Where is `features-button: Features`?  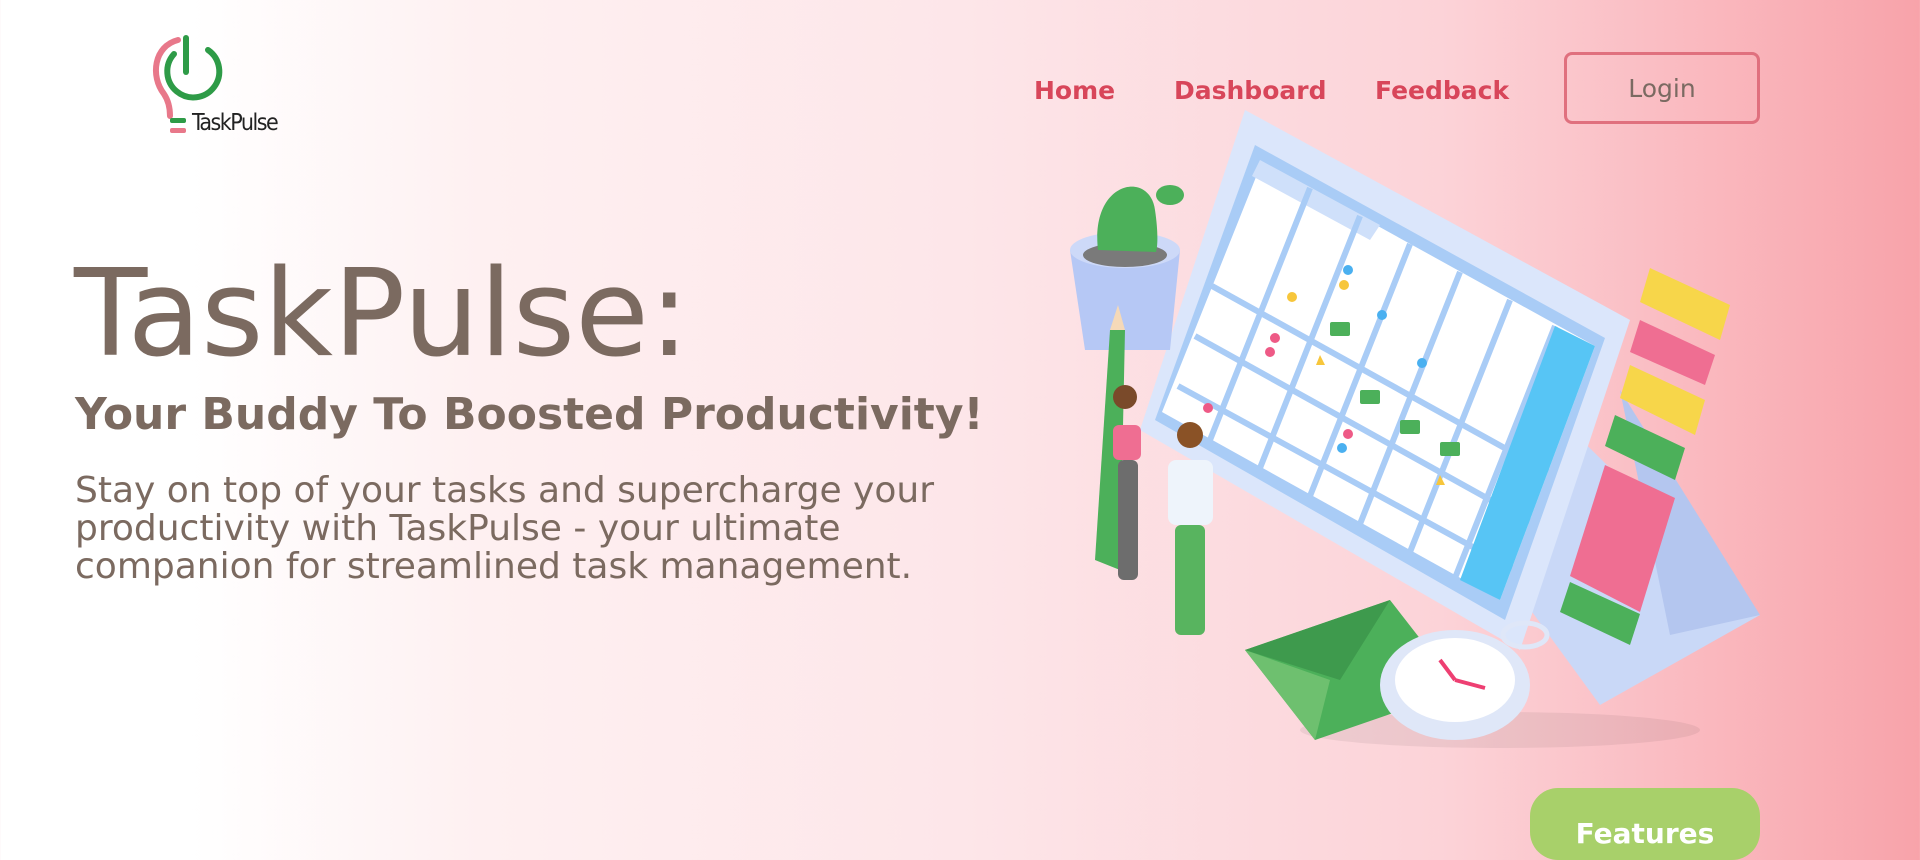
features-button: Features is located at coordinates (1645, 824).